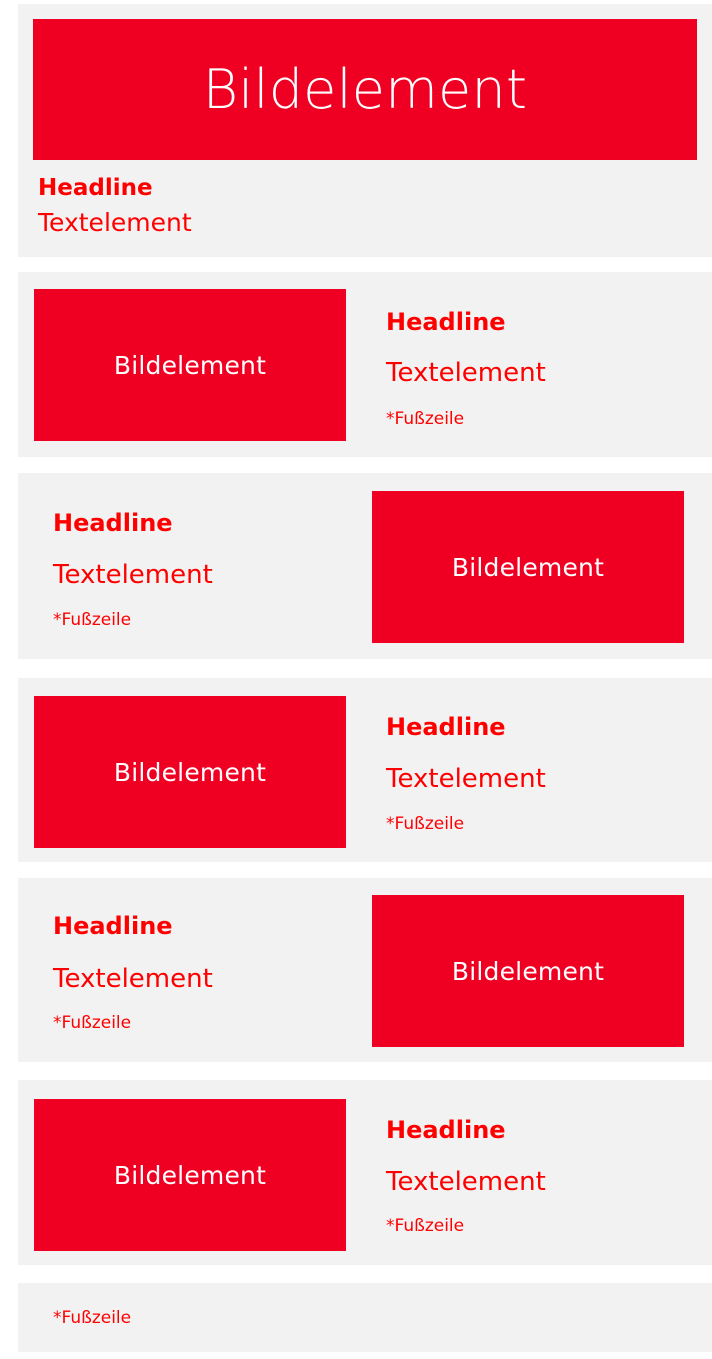  Describe the element at coordinates (92, 1318) in the screenshot. I see `footer-footnote: *Fußzeile` at that location.